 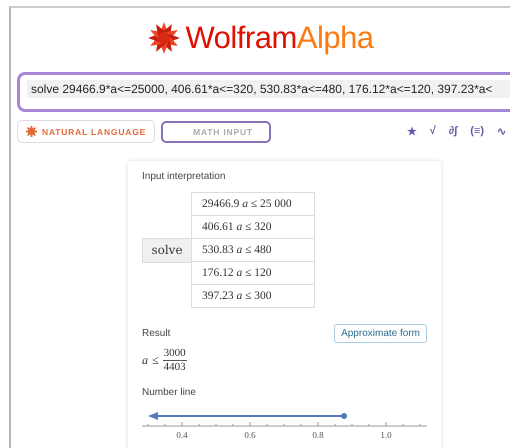 I want to click on tick-label: 0.6, so click(x=250, y=435).